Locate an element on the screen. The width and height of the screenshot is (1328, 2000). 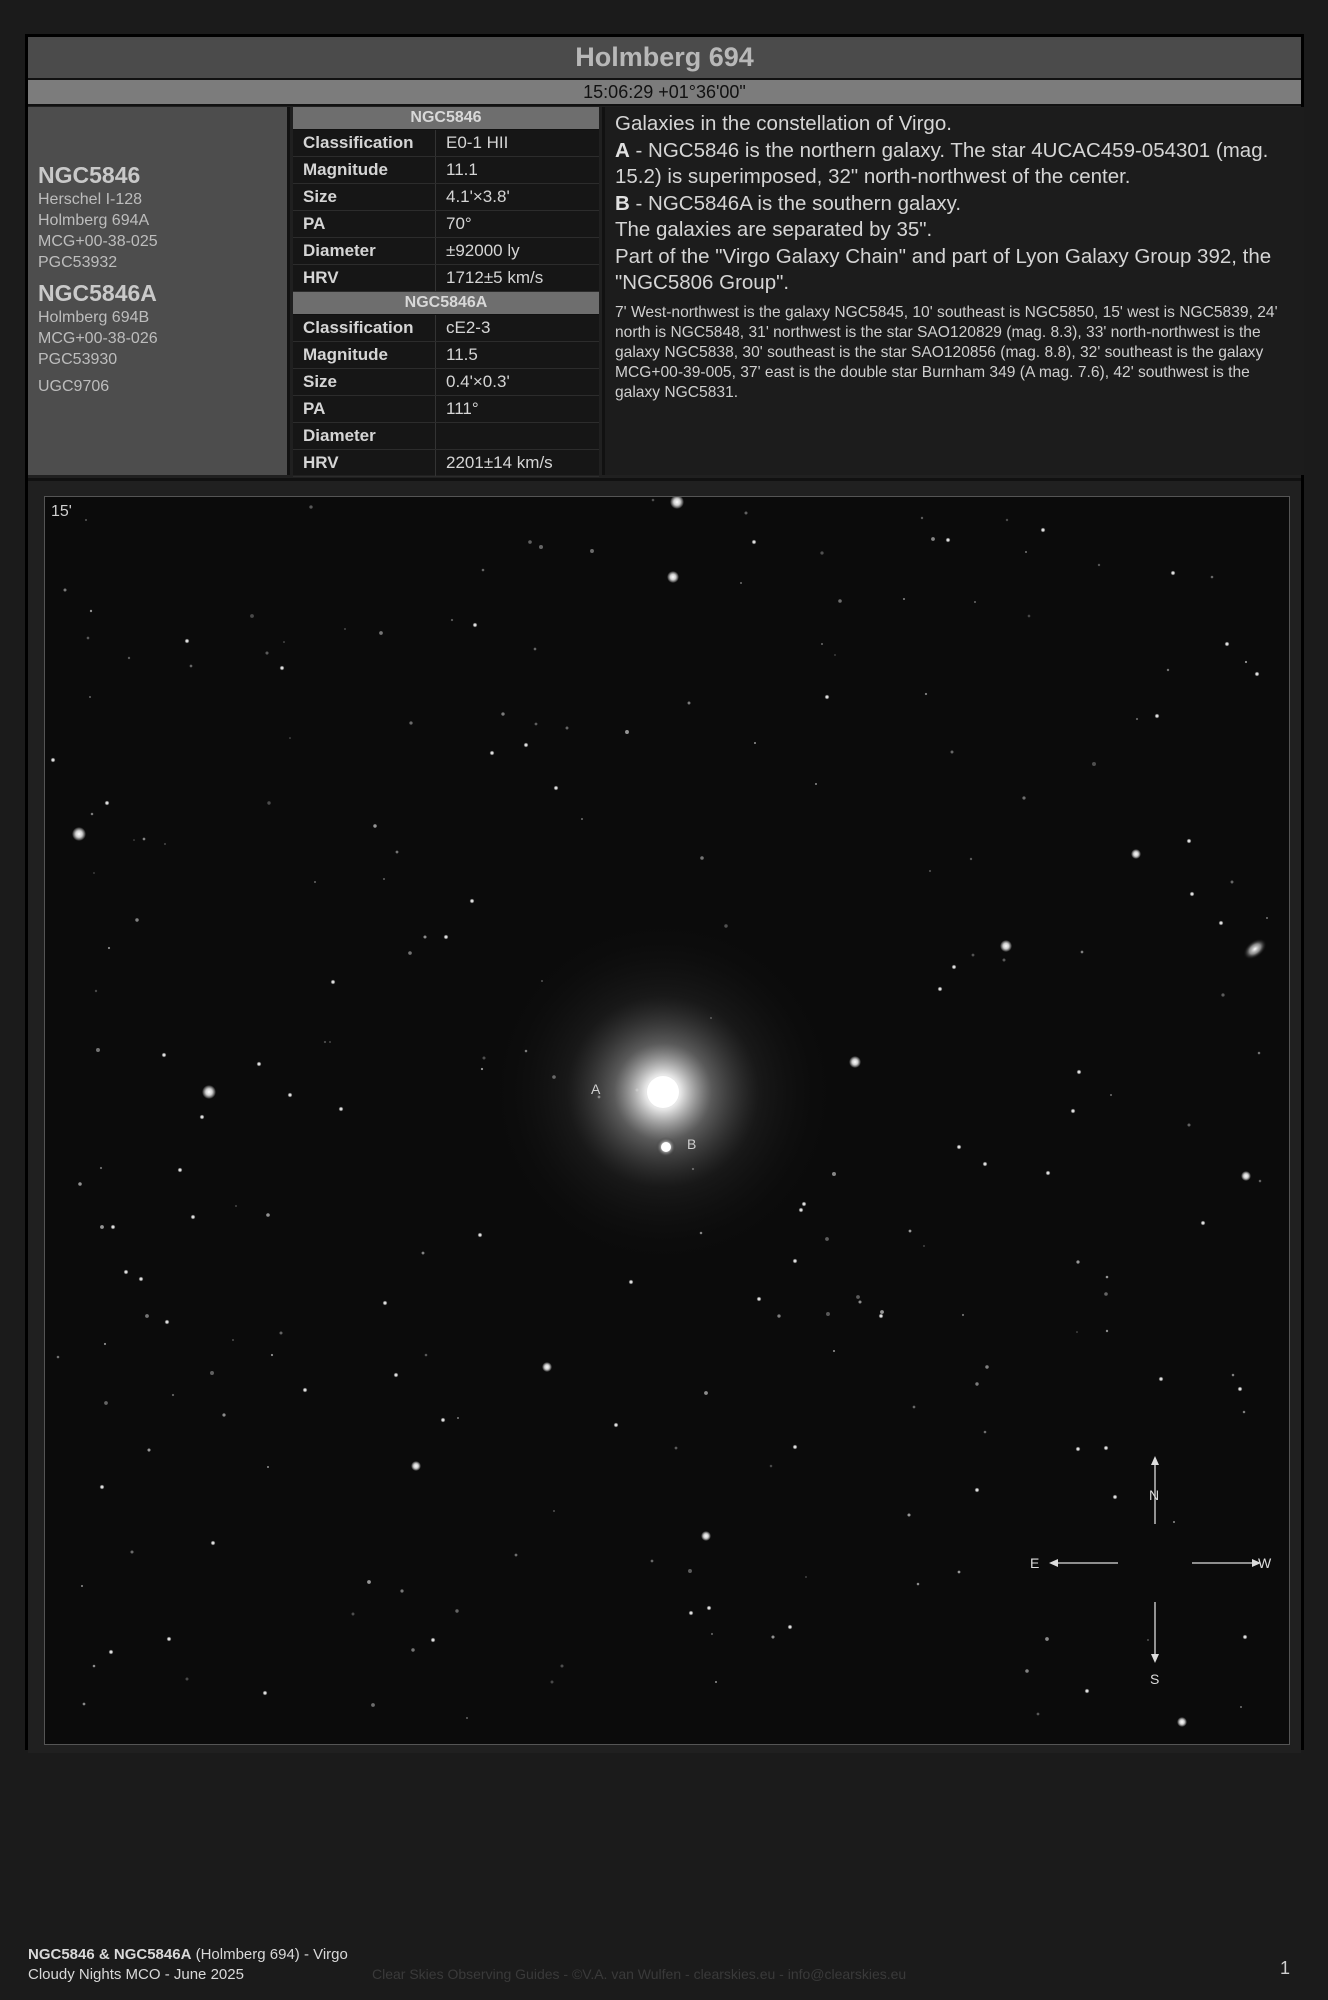
b-text: - NGC5846A is the southern galaxy. is located at coordinates (795, 203).